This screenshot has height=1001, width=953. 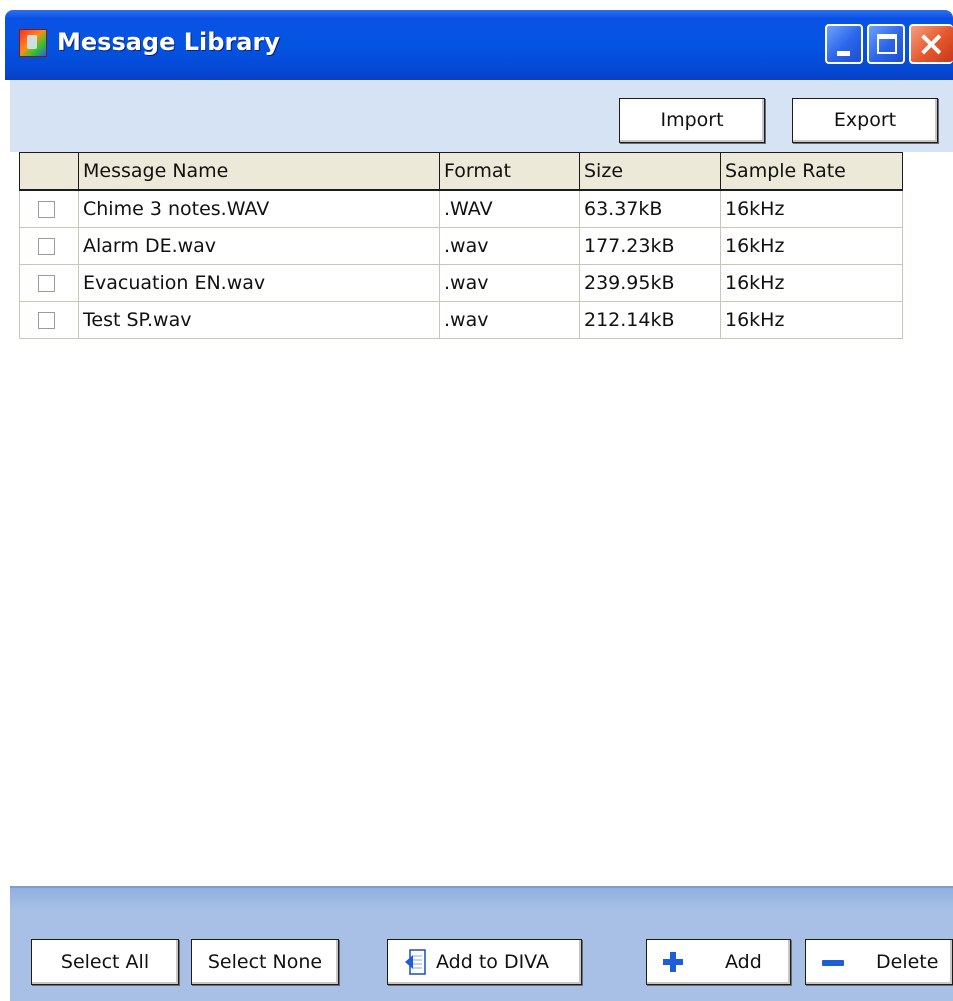 What do you see at coordinates (481, 116) in the screenshot?
I see `toolbar: Import Export` at bounding box center [481, 116].